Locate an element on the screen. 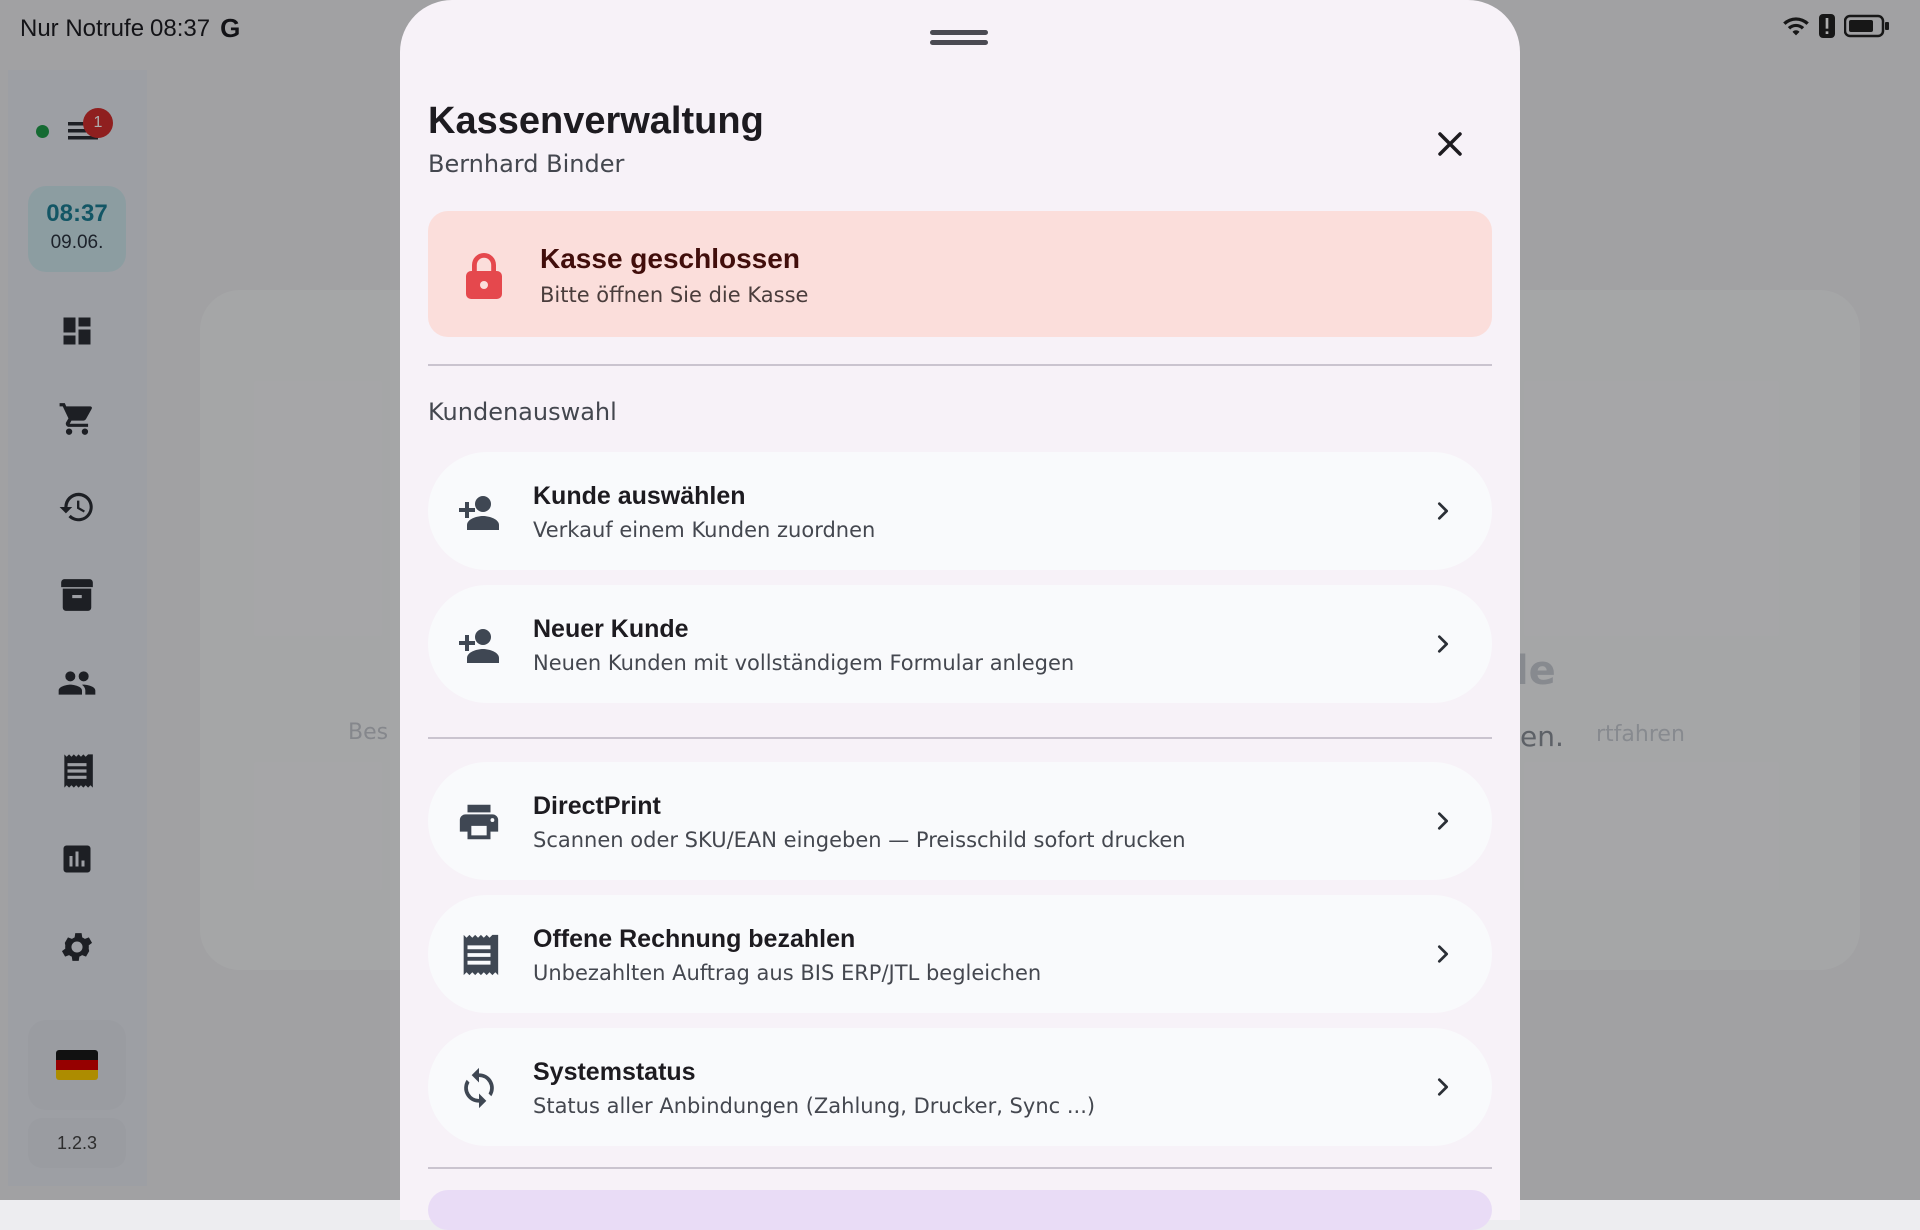 The image size is (1920, 1230). item-title: Neuer Kunde is located at coordinates (611, 629).